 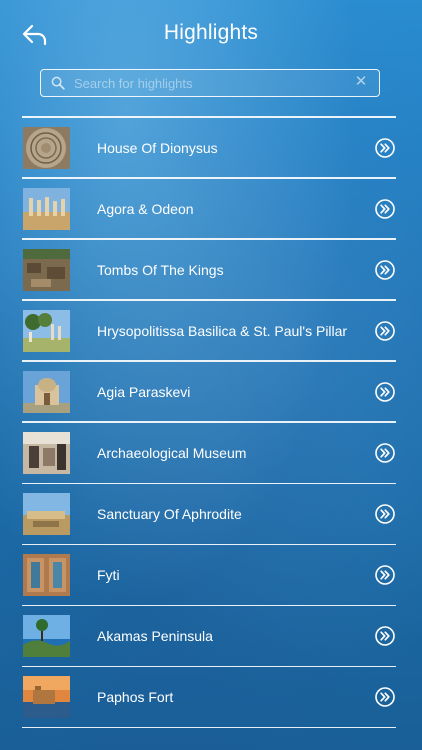 I want to click on app-header: Highlights, so click(x=211, y=34).